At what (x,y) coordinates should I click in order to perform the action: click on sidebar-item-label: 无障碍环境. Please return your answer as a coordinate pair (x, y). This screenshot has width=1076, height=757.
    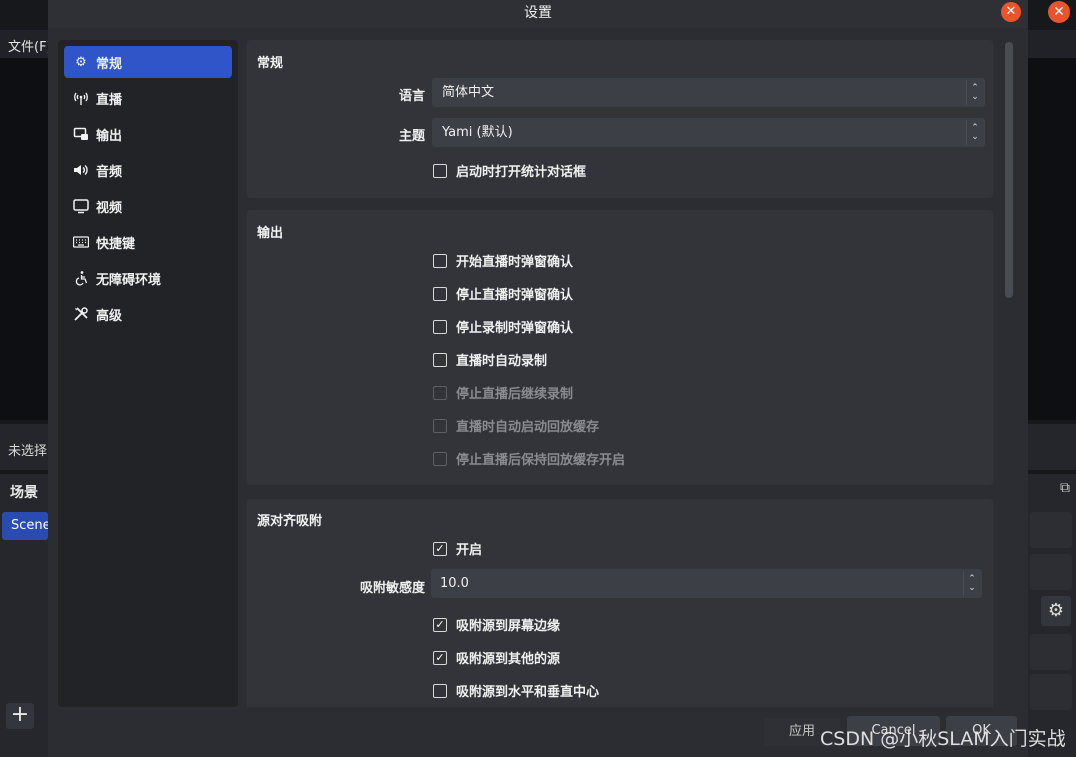
    Looking at the image, I should click on (129, 280).